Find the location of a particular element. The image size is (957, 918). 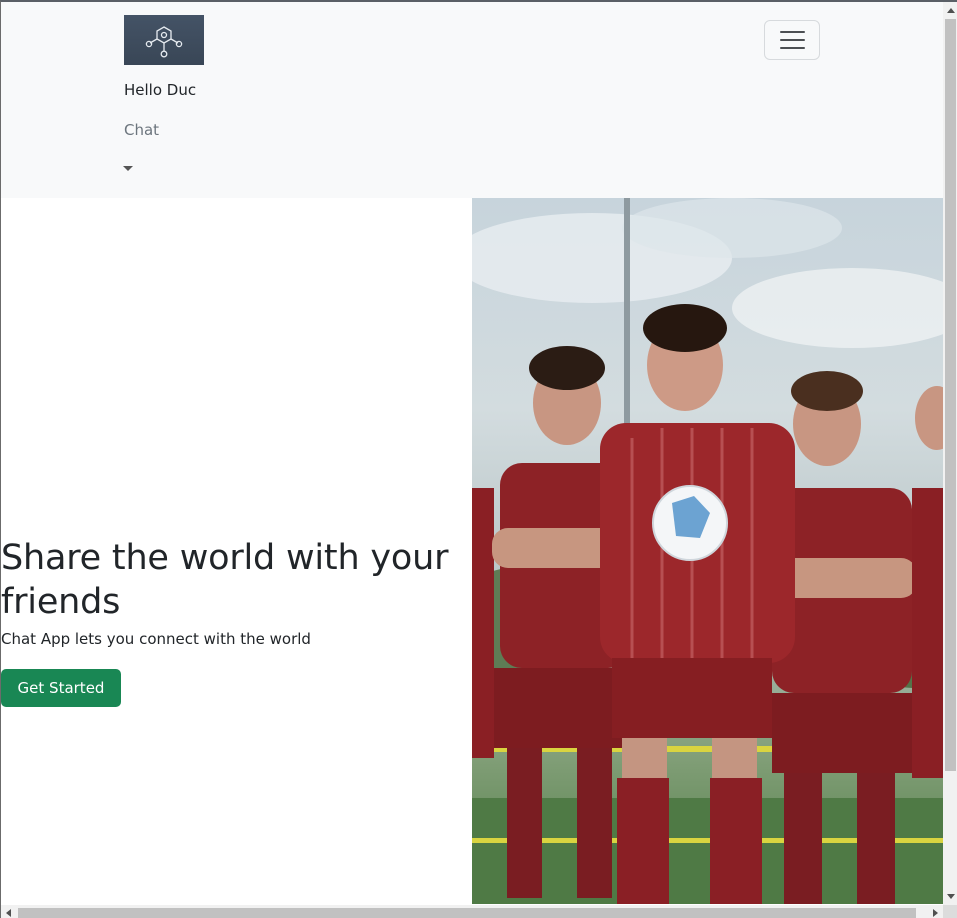

hero-subtitle: Chat App lets you connect with the world is located at coordinates (156, 639).